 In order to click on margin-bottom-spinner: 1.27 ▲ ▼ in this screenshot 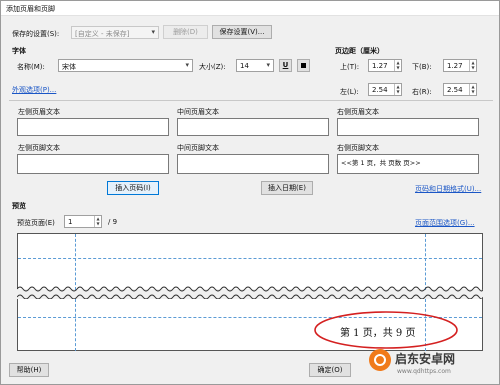, I will do `click(460, 65)`.